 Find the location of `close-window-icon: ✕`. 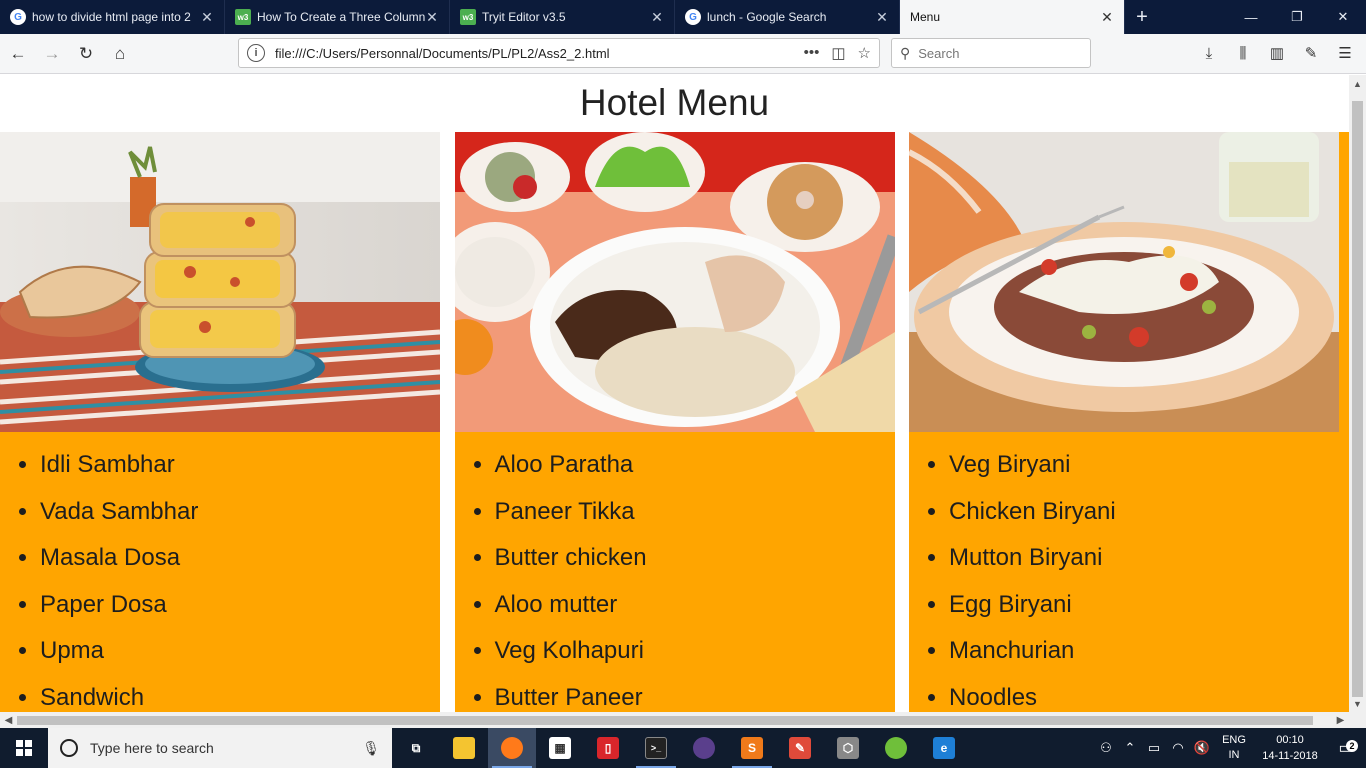

close-window-icon: ✕ is located at coordinates (1343, 17).